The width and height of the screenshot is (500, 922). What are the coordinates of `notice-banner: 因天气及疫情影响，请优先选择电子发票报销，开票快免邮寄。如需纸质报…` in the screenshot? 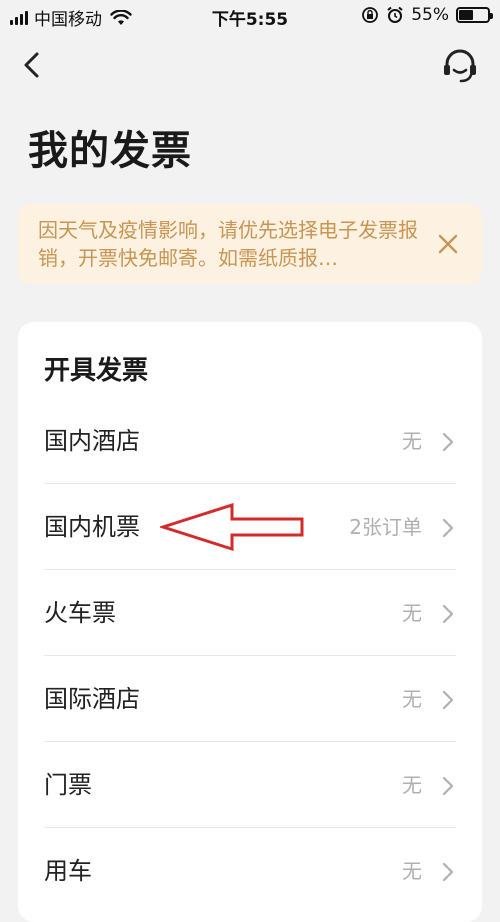 It's located at (250, 244).